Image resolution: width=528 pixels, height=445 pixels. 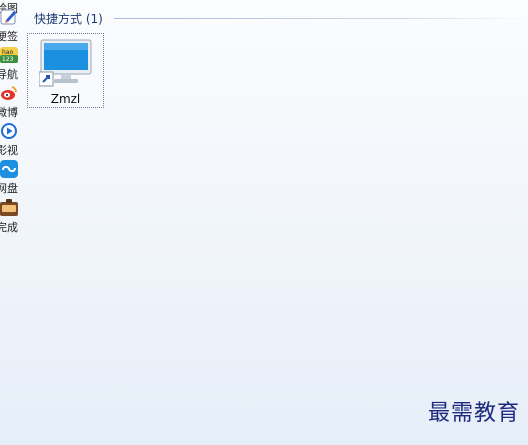 What do you see at coordinates (321, 18) in the screenshot?
I see `group-divider` at bounding box center [321, 18].